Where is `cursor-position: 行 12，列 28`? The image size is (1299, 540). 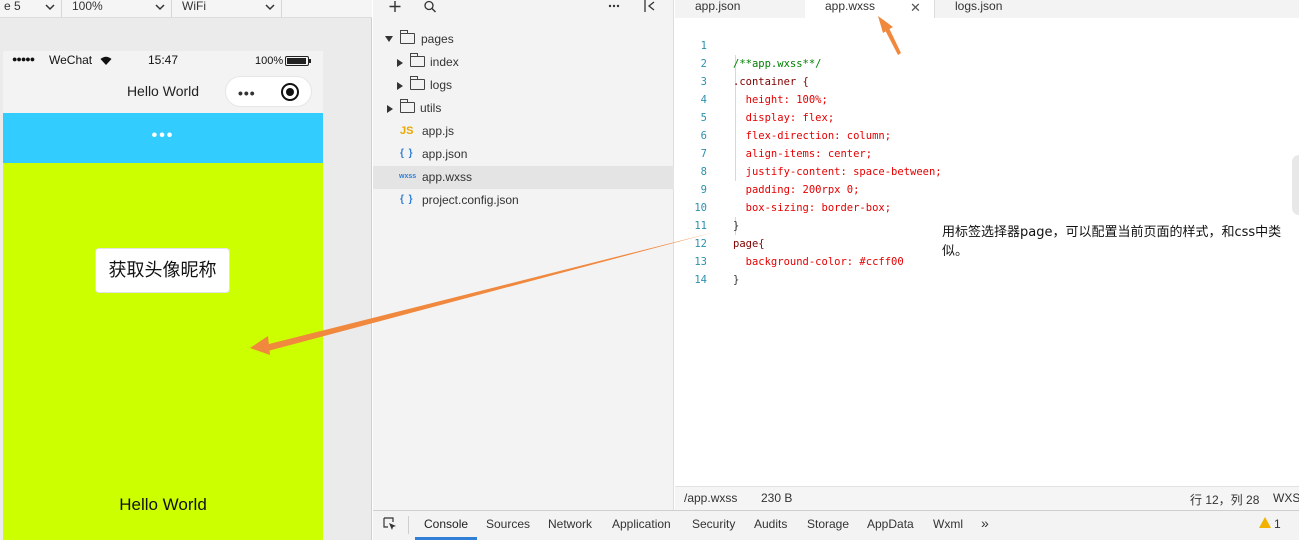 cursor-position: 行 12，列 28 is located at coordinates (1224, 499).